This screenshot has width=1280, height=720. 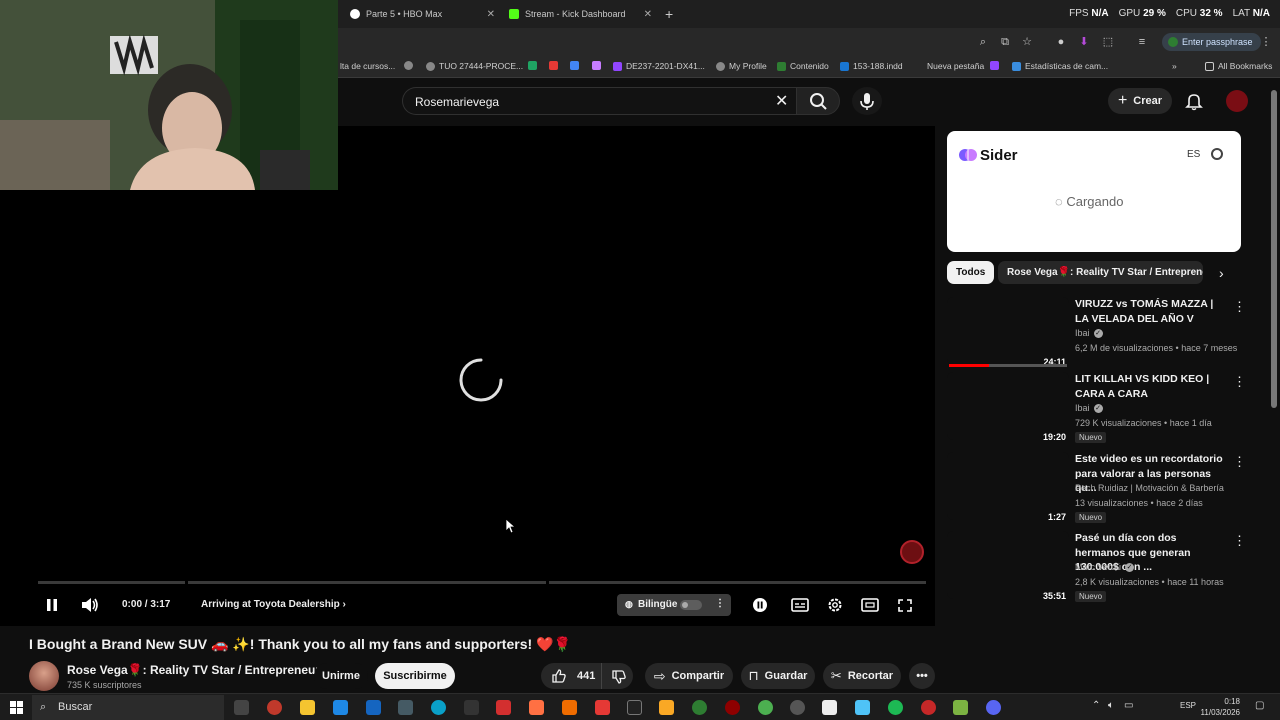 What do you see at coordinates (895, 707) in the screenshot?
I see `spotify-icon` at bounding box center [895, 707].